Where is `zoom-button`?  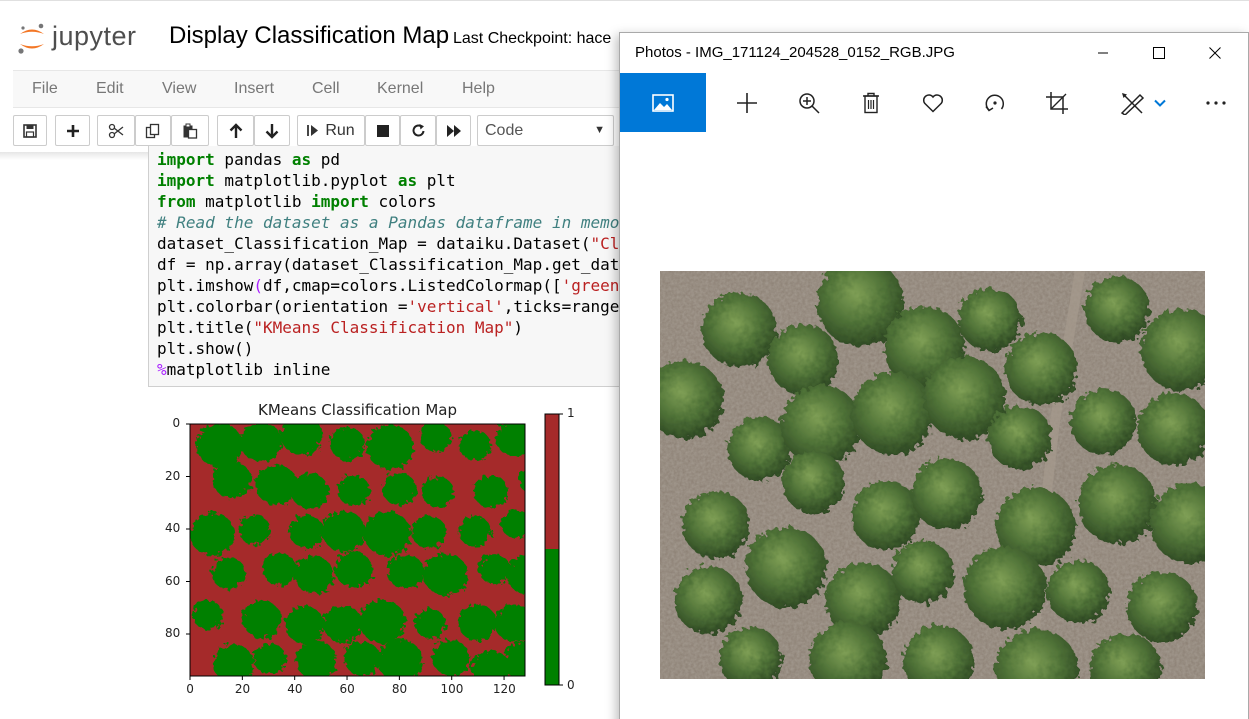
zoom-button is located at coordinates (809, 102).